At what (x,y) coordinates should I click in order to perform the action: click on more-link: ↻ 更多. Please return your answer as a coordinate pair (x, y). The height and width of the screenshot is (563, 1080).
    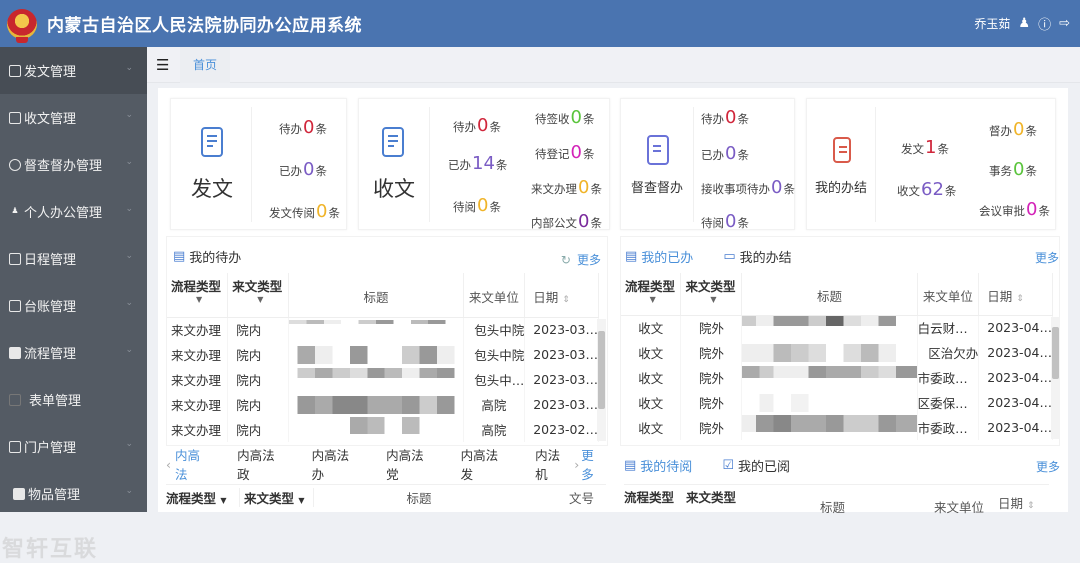
    Looking at the image, I should click on (581, 259).